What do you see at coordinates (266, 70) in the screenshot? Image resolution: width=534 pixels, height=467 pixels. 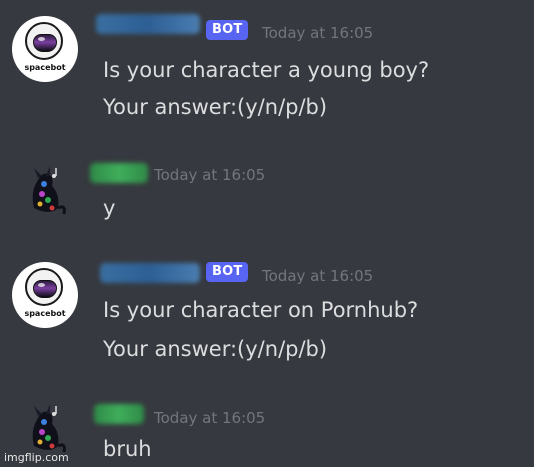 I see `message-text: Is your character a young boy?` at bounding box center [266, 70].